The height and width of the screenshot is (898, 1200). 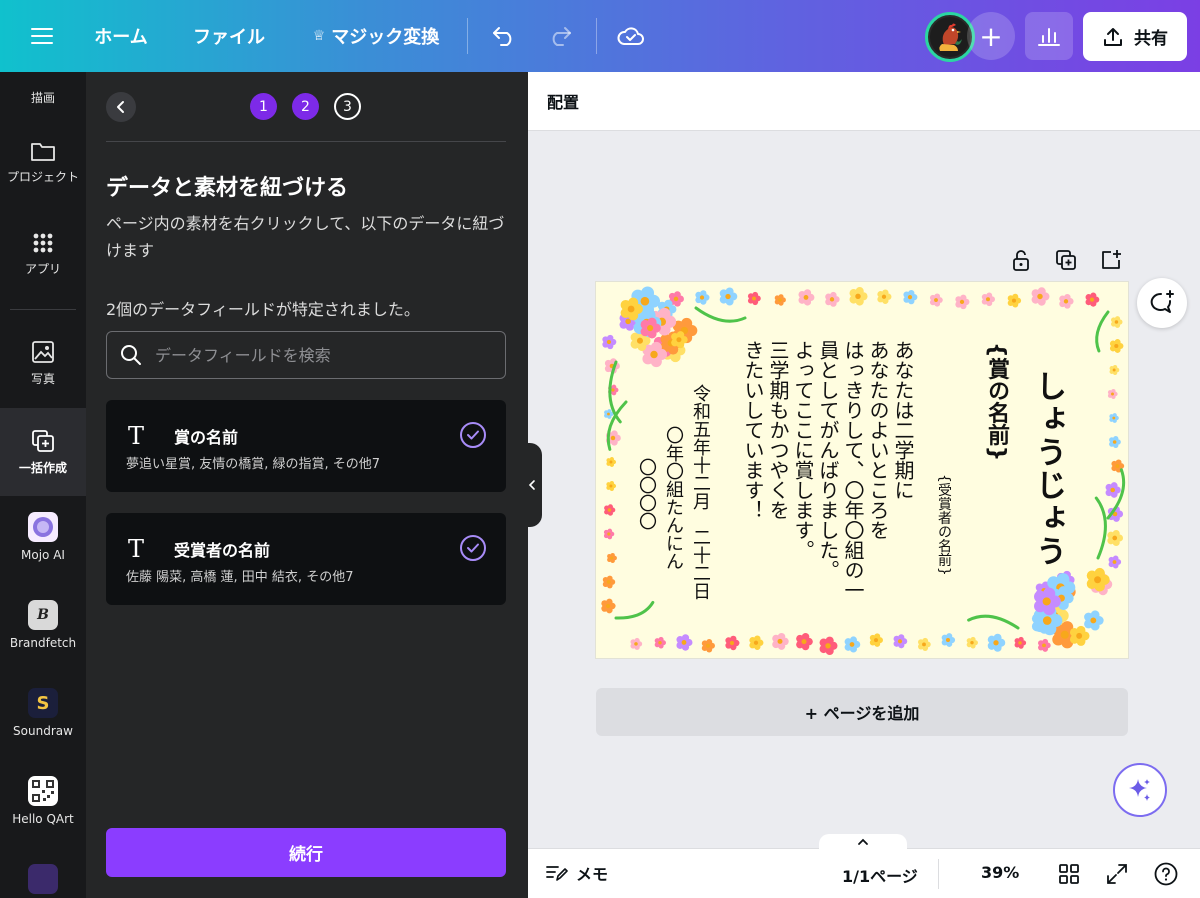 What do you see at coordinates (43, 819) in the screenshot?
I see `rail-item-label: Hello QArt` at bounding box center [43, 819].